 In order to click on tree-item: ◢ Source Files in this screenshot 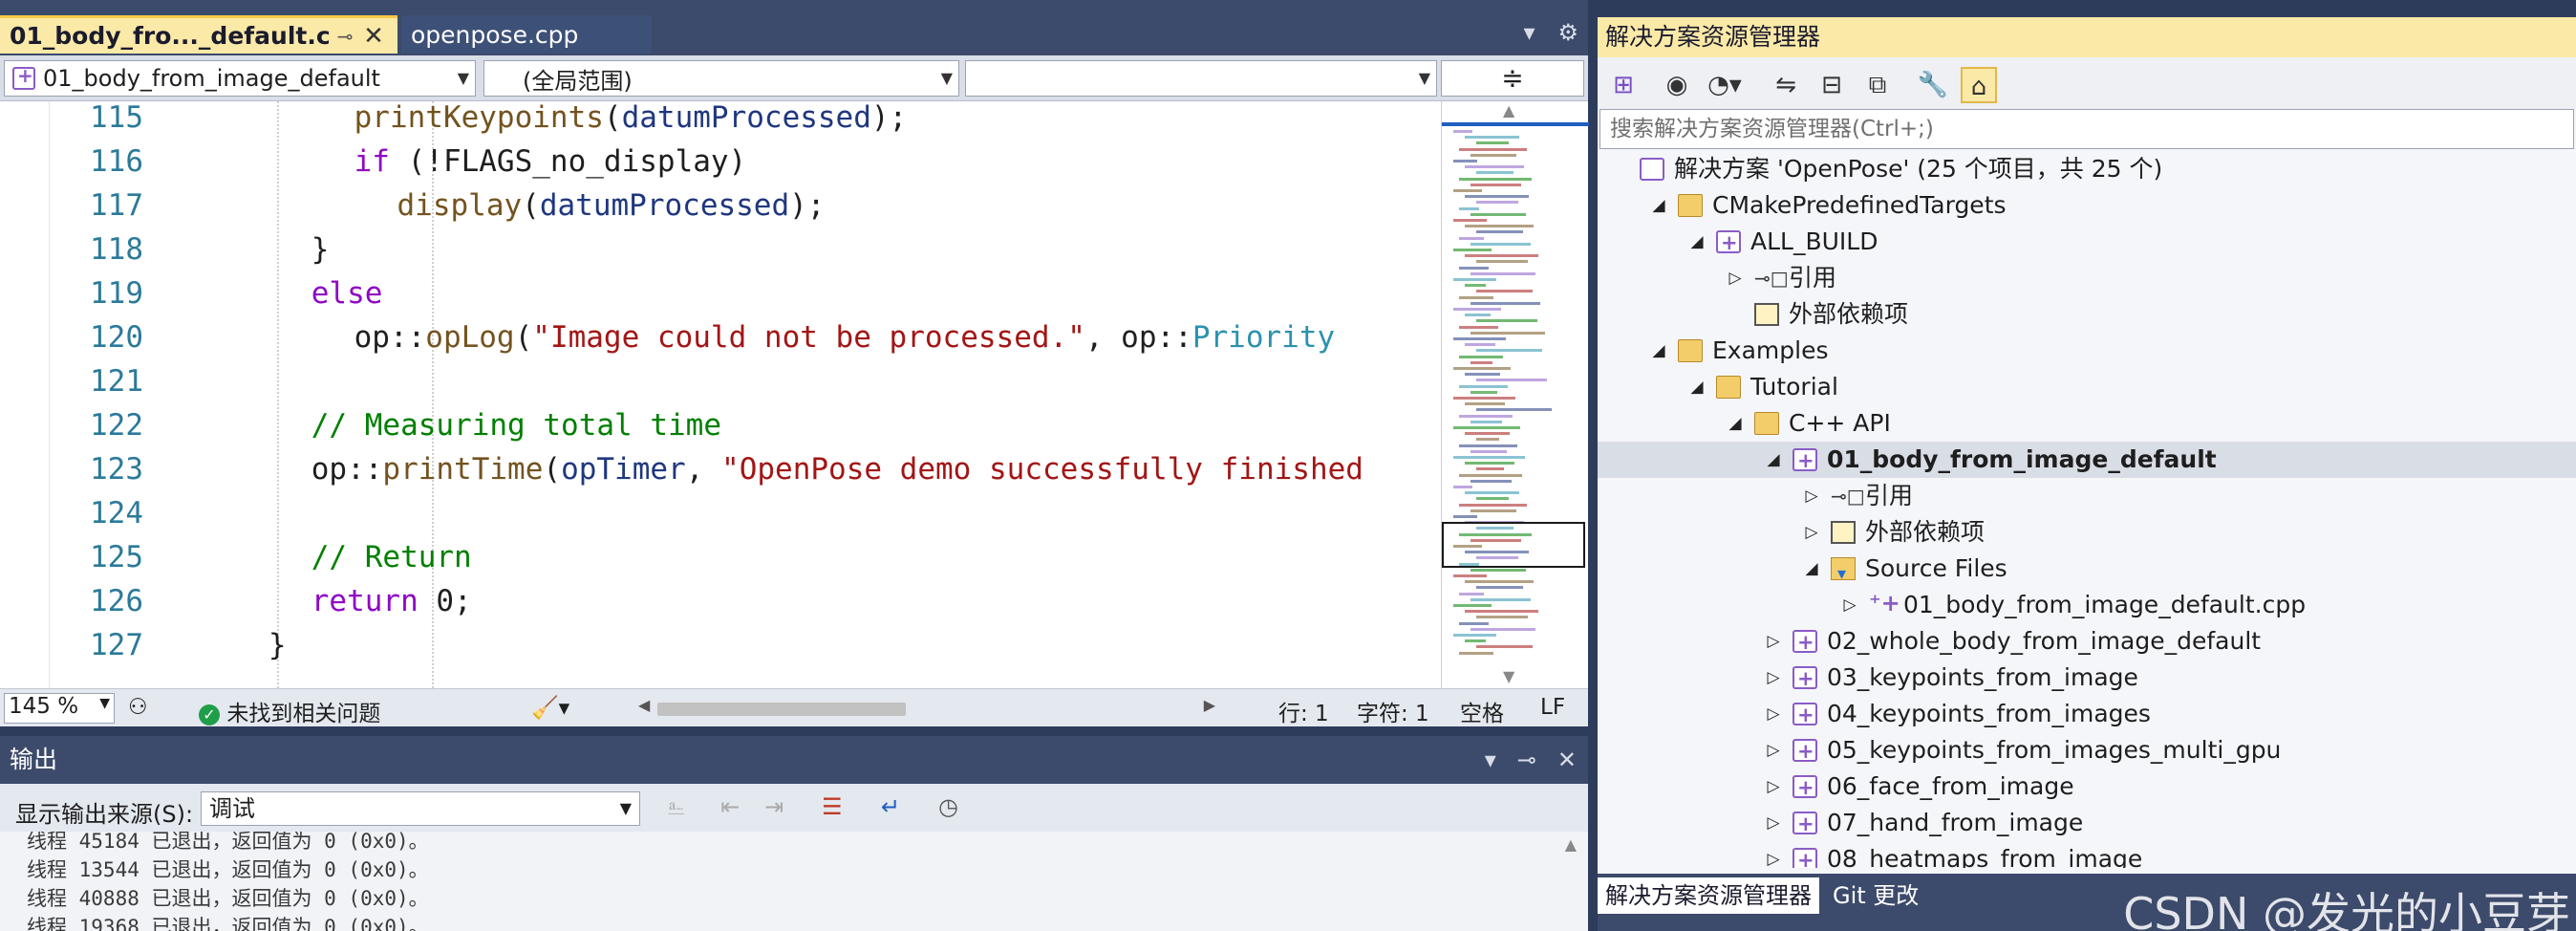, I will do `click(2087, 572)`.